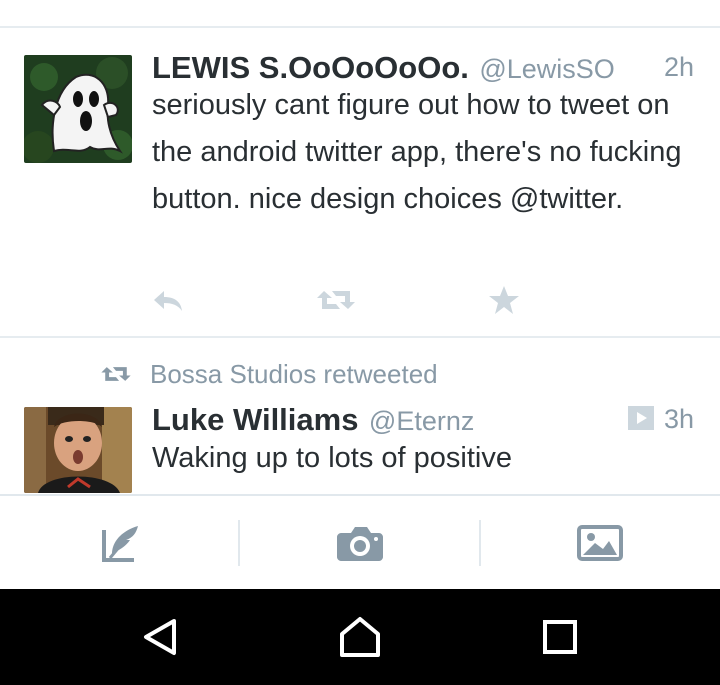 The image size is (720, 685). I want to click on home-icon, so click(360, 637).